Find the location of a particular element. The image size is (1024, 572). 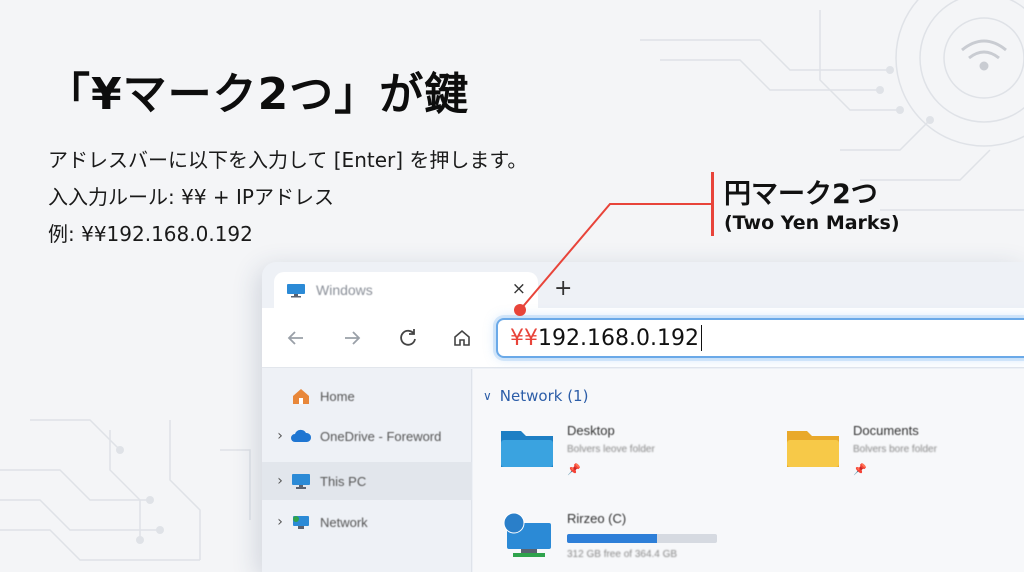

new-tab-button: + is located at coordinates (563, 288).